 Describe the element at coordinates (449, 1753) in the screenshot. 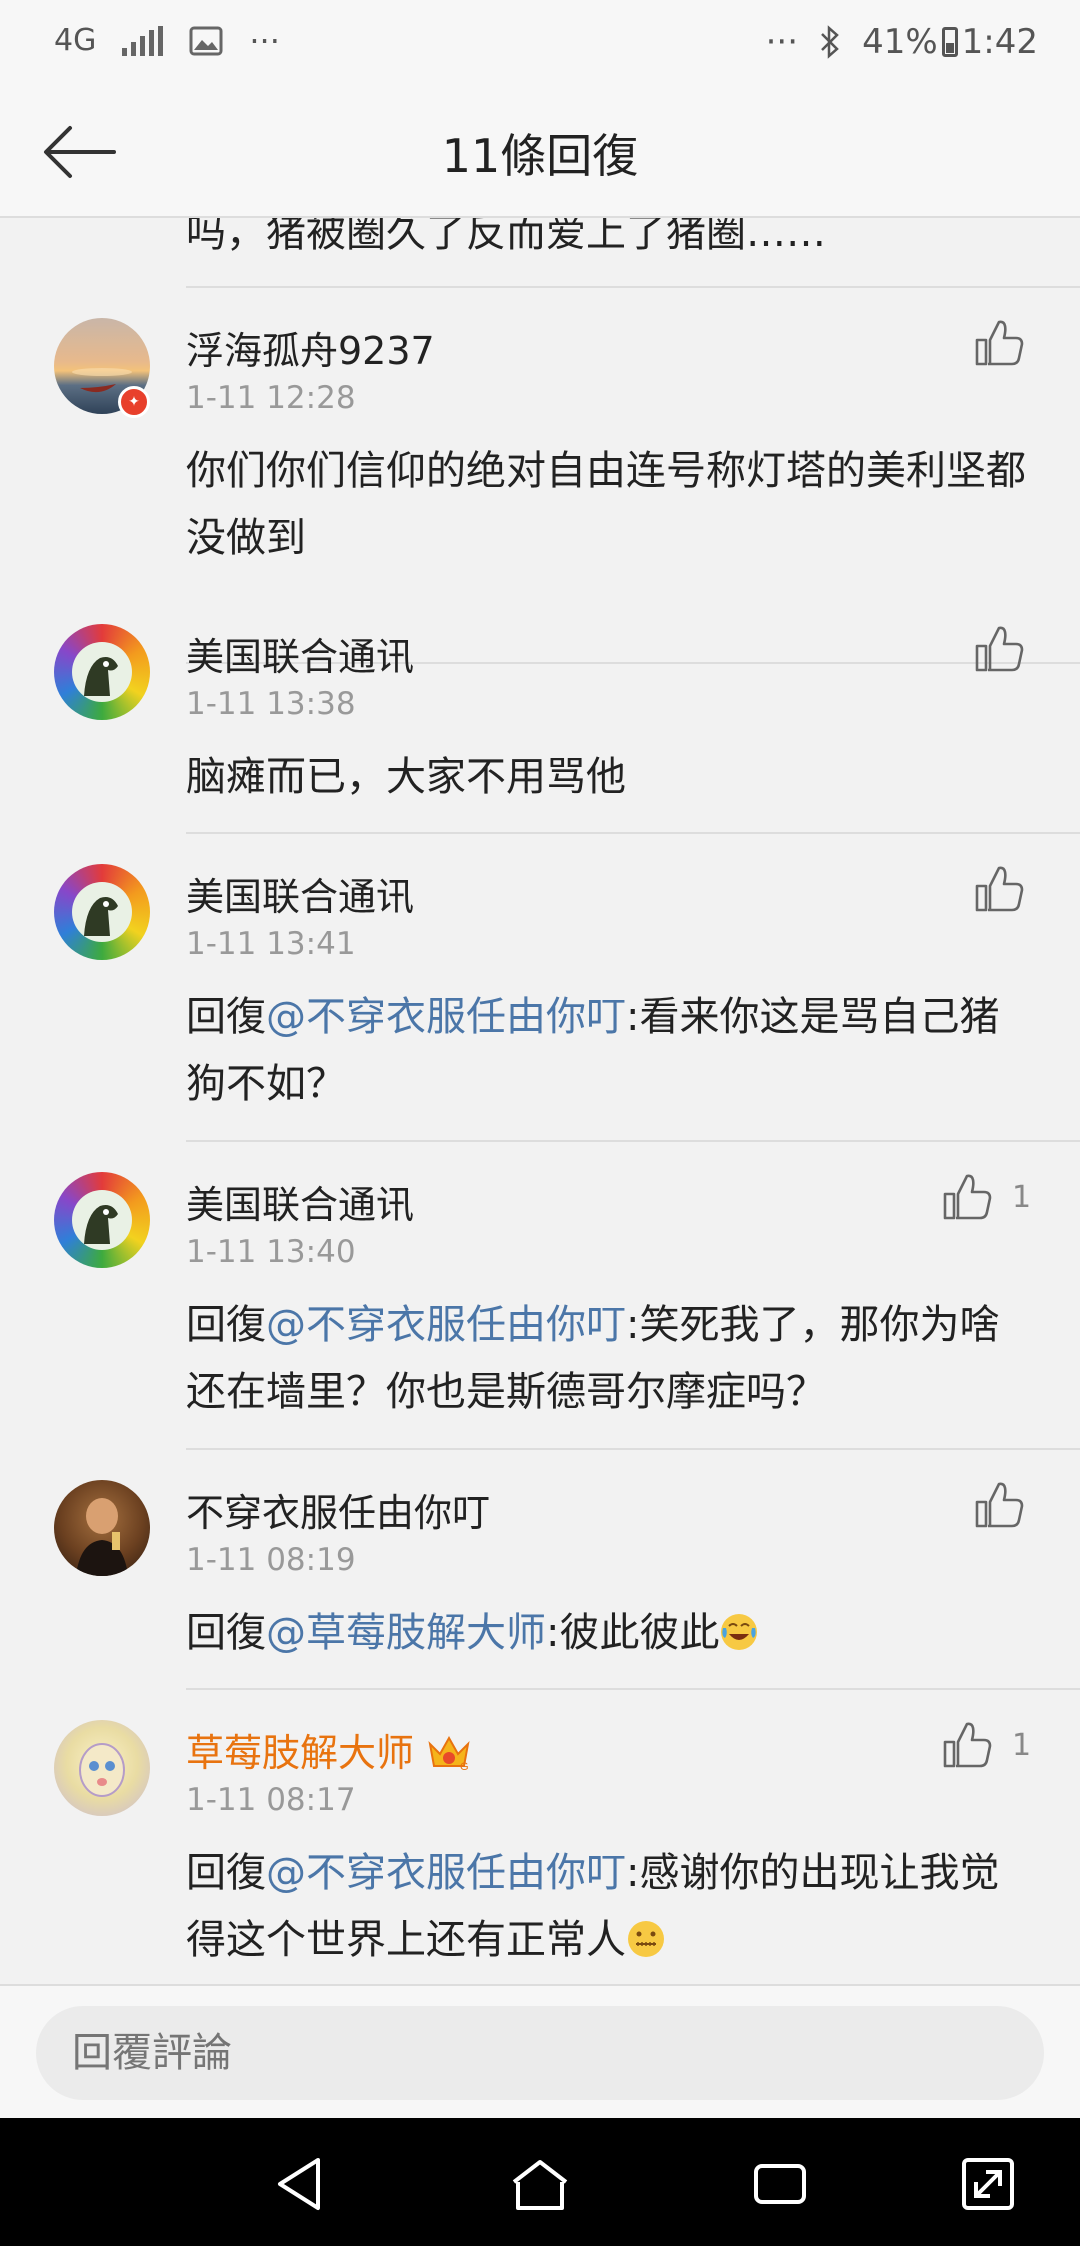

I see `vip-crown-icon: G` at that location.